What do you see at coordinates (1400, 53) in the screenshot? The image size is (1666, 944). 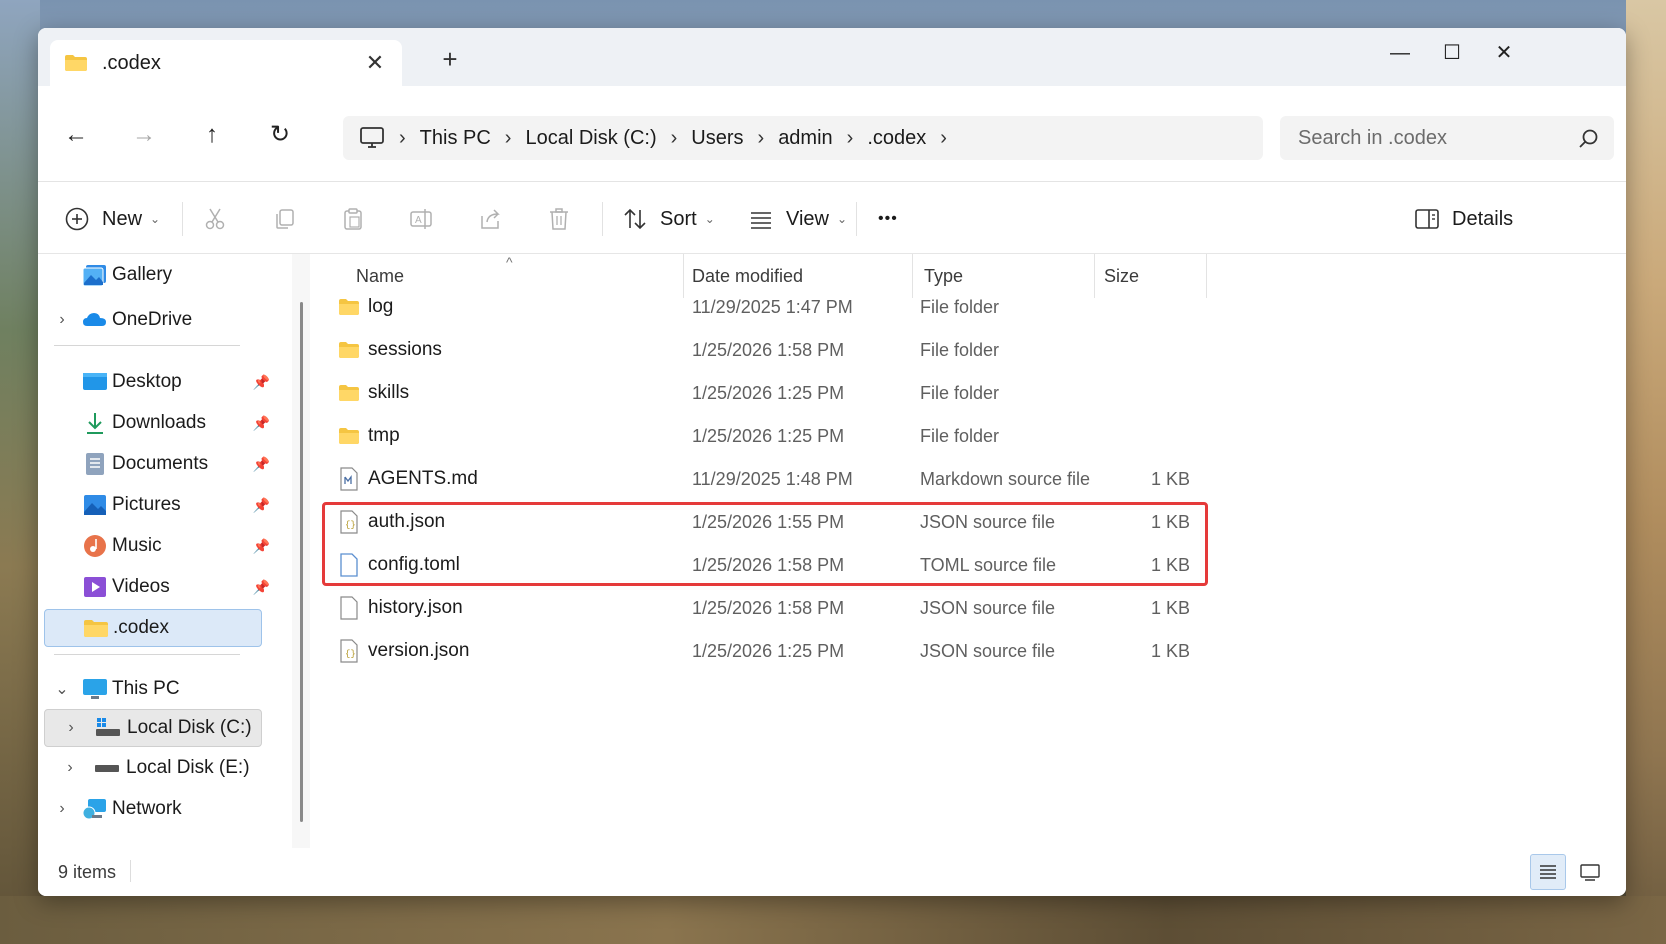 I see `minimize-button: —` at bounding box center [1400, 53].